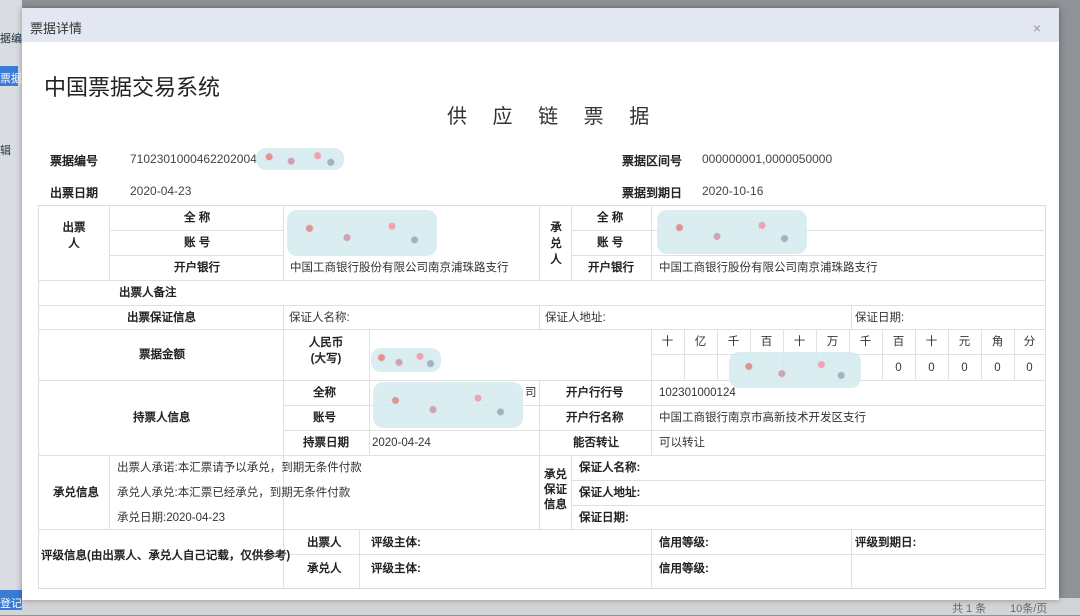  What do you see at coordinates (553, 117) in the screenshot?
I see `bill-type-title: 供 应 链 票 据` at bounding box center [553, 117].